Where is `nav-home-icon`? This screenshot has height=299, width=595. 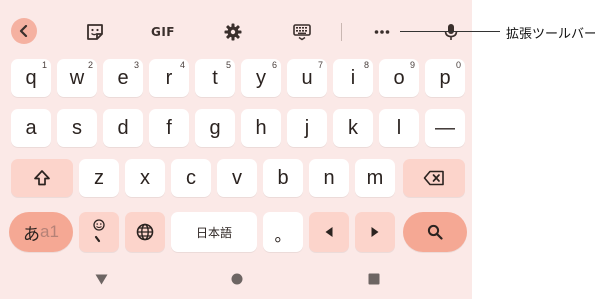
nav-home-icon is located at coordinates (237, 279).